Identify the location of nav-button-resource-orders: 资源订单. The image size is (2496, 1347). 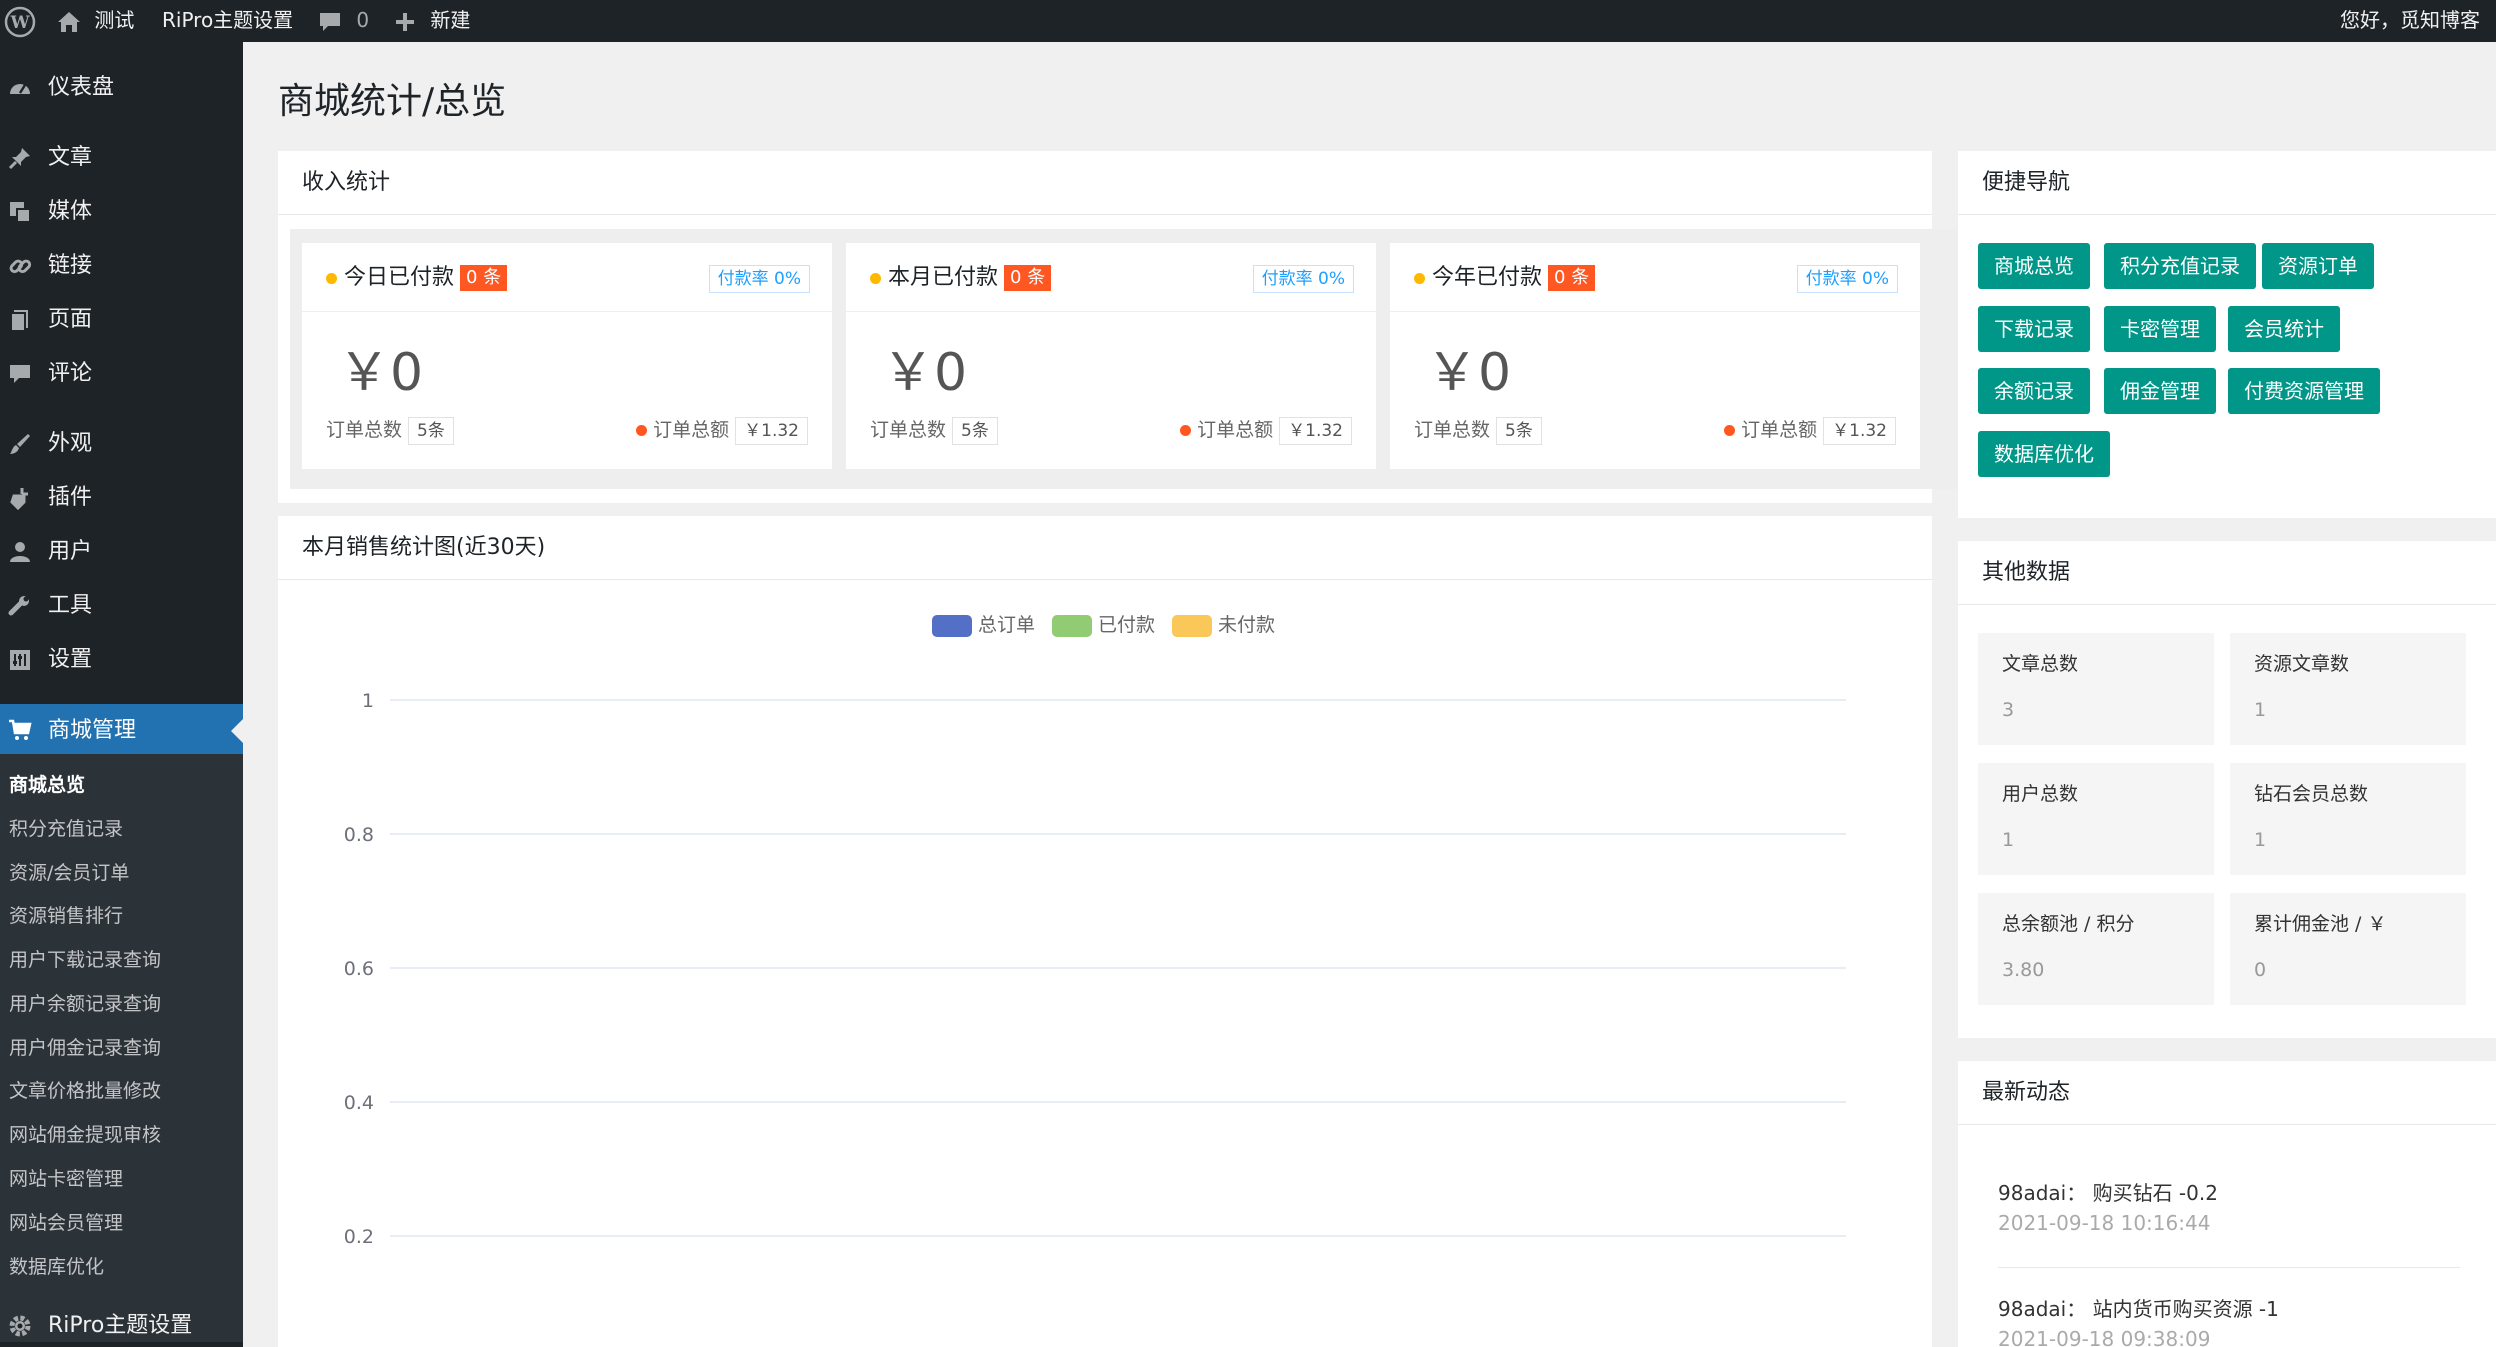
(2318, 266).